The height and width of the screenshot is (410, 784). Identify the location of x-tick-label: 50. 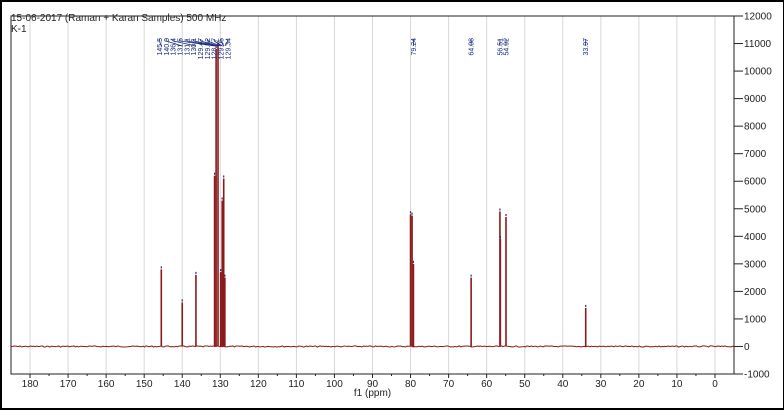
(525, 384).